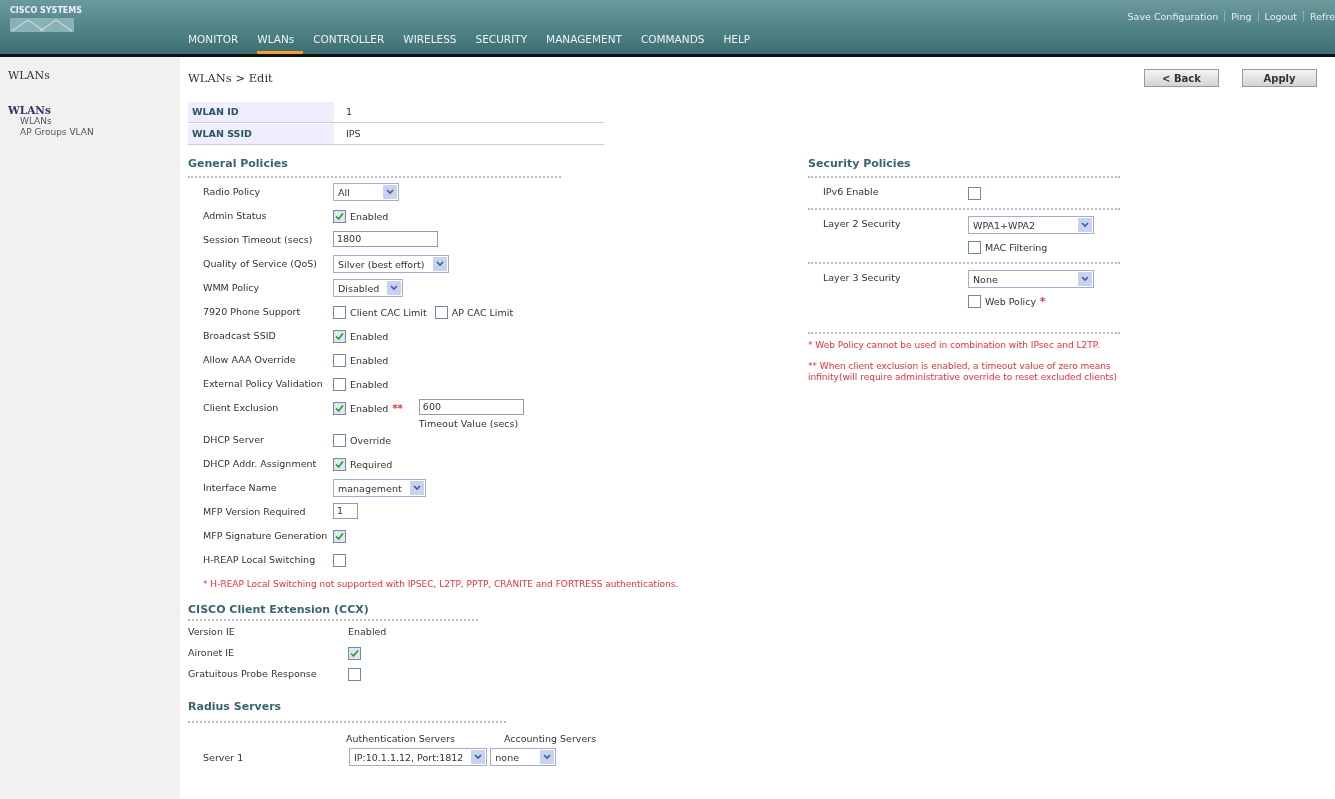 The height and width of the screenshot is (799, 1335). I want to click on field-label: WLAN ID, so click(261, 111).